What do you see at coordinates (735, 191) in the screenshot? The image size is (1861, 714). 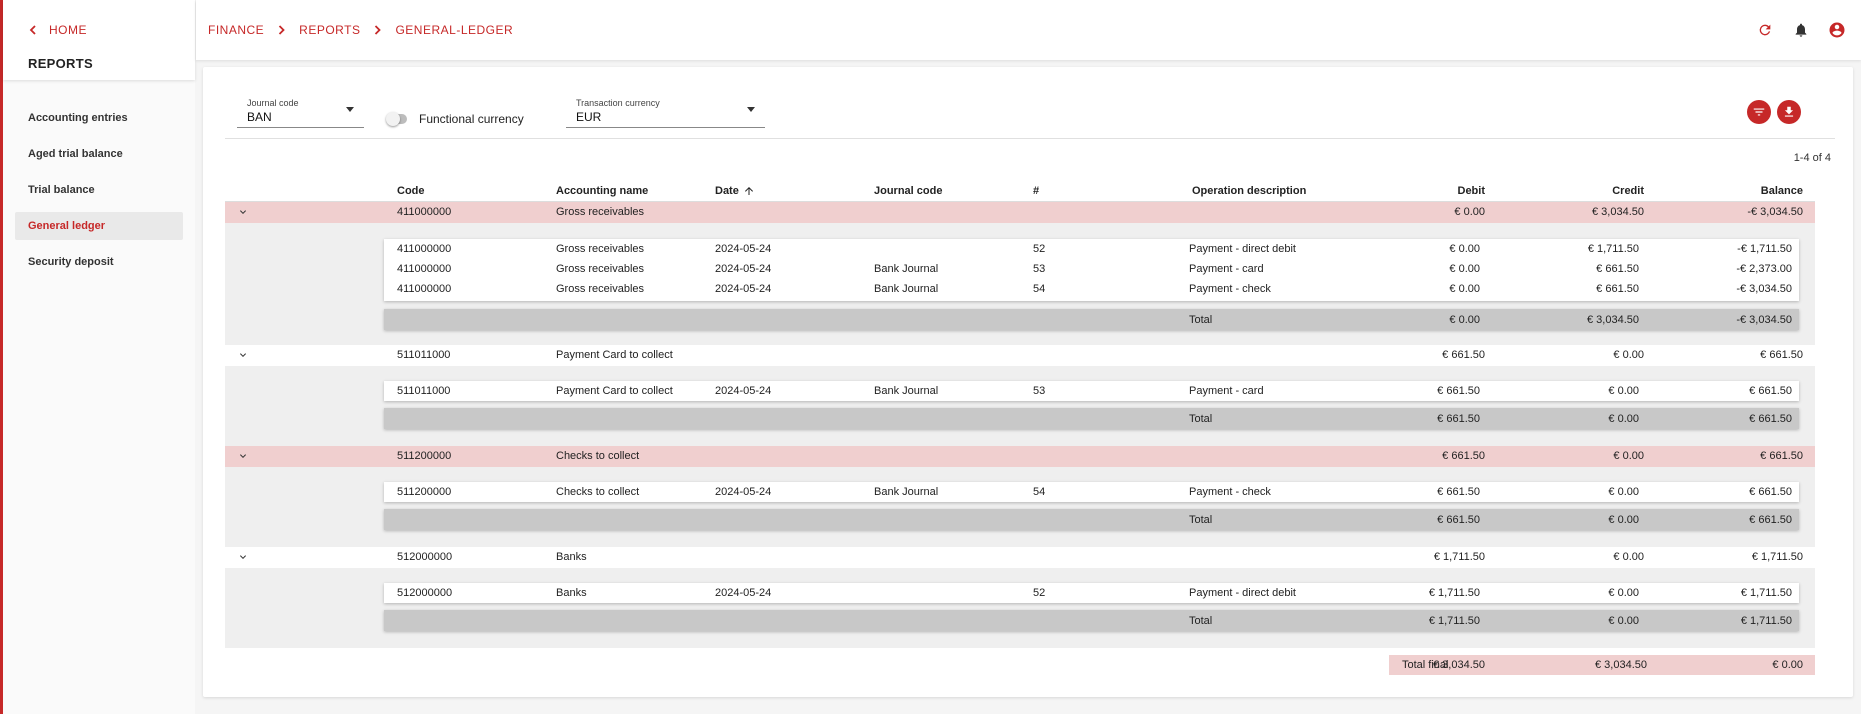 I see `column-header-date: Date` at bounding box center [735, 191].